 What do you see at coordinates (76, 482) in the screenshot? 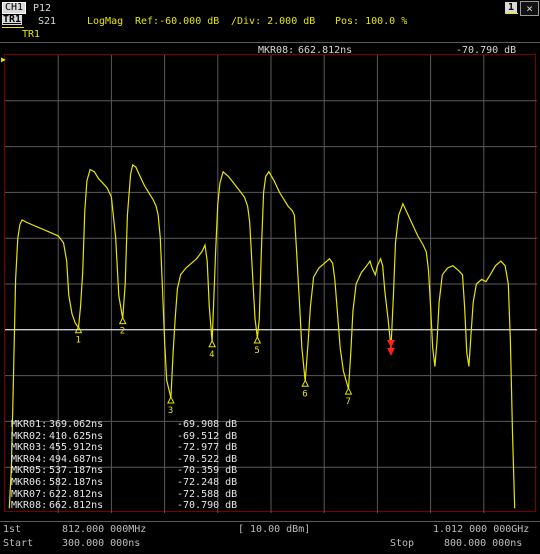
I see `marker-row-time: 582.187ns` at bounding box center [76, 482].